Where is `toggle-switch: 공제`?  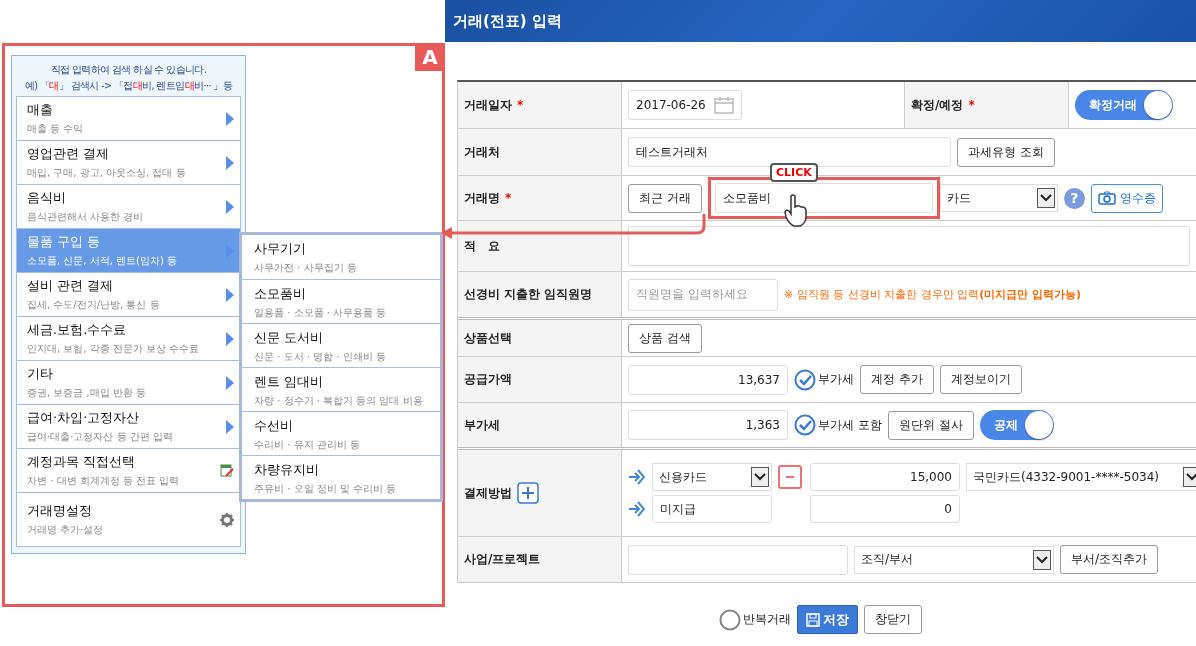
toggle-switch: 공제 is located at coordinates (1016, 425).